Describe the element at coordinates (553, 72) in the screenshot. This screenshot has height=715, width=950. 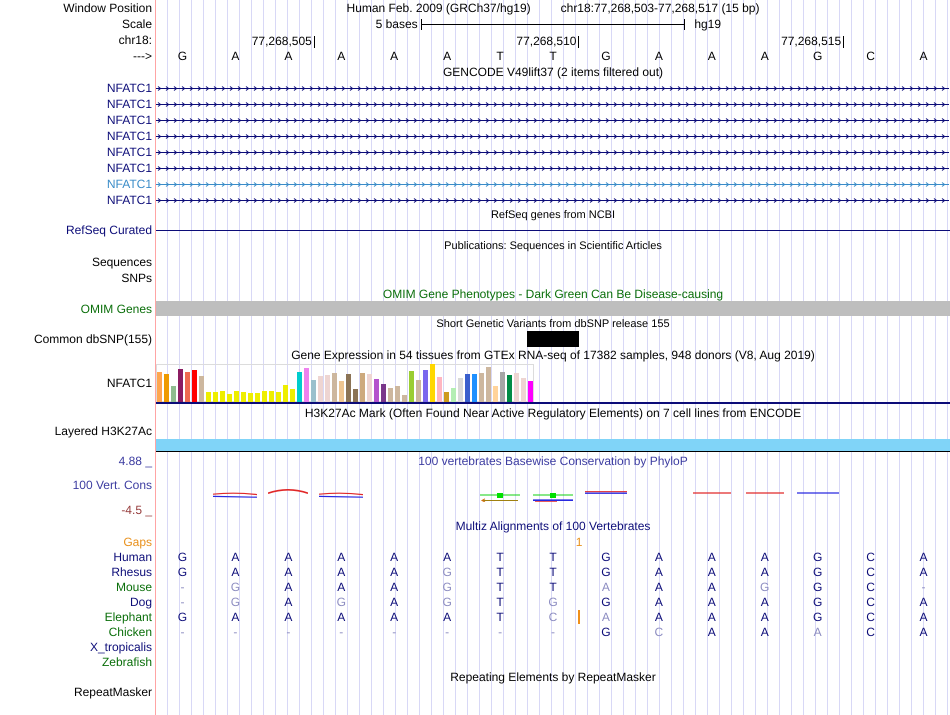
I see `track-title: GENCODE V49lift37 (2 items filtered out)` at that location.